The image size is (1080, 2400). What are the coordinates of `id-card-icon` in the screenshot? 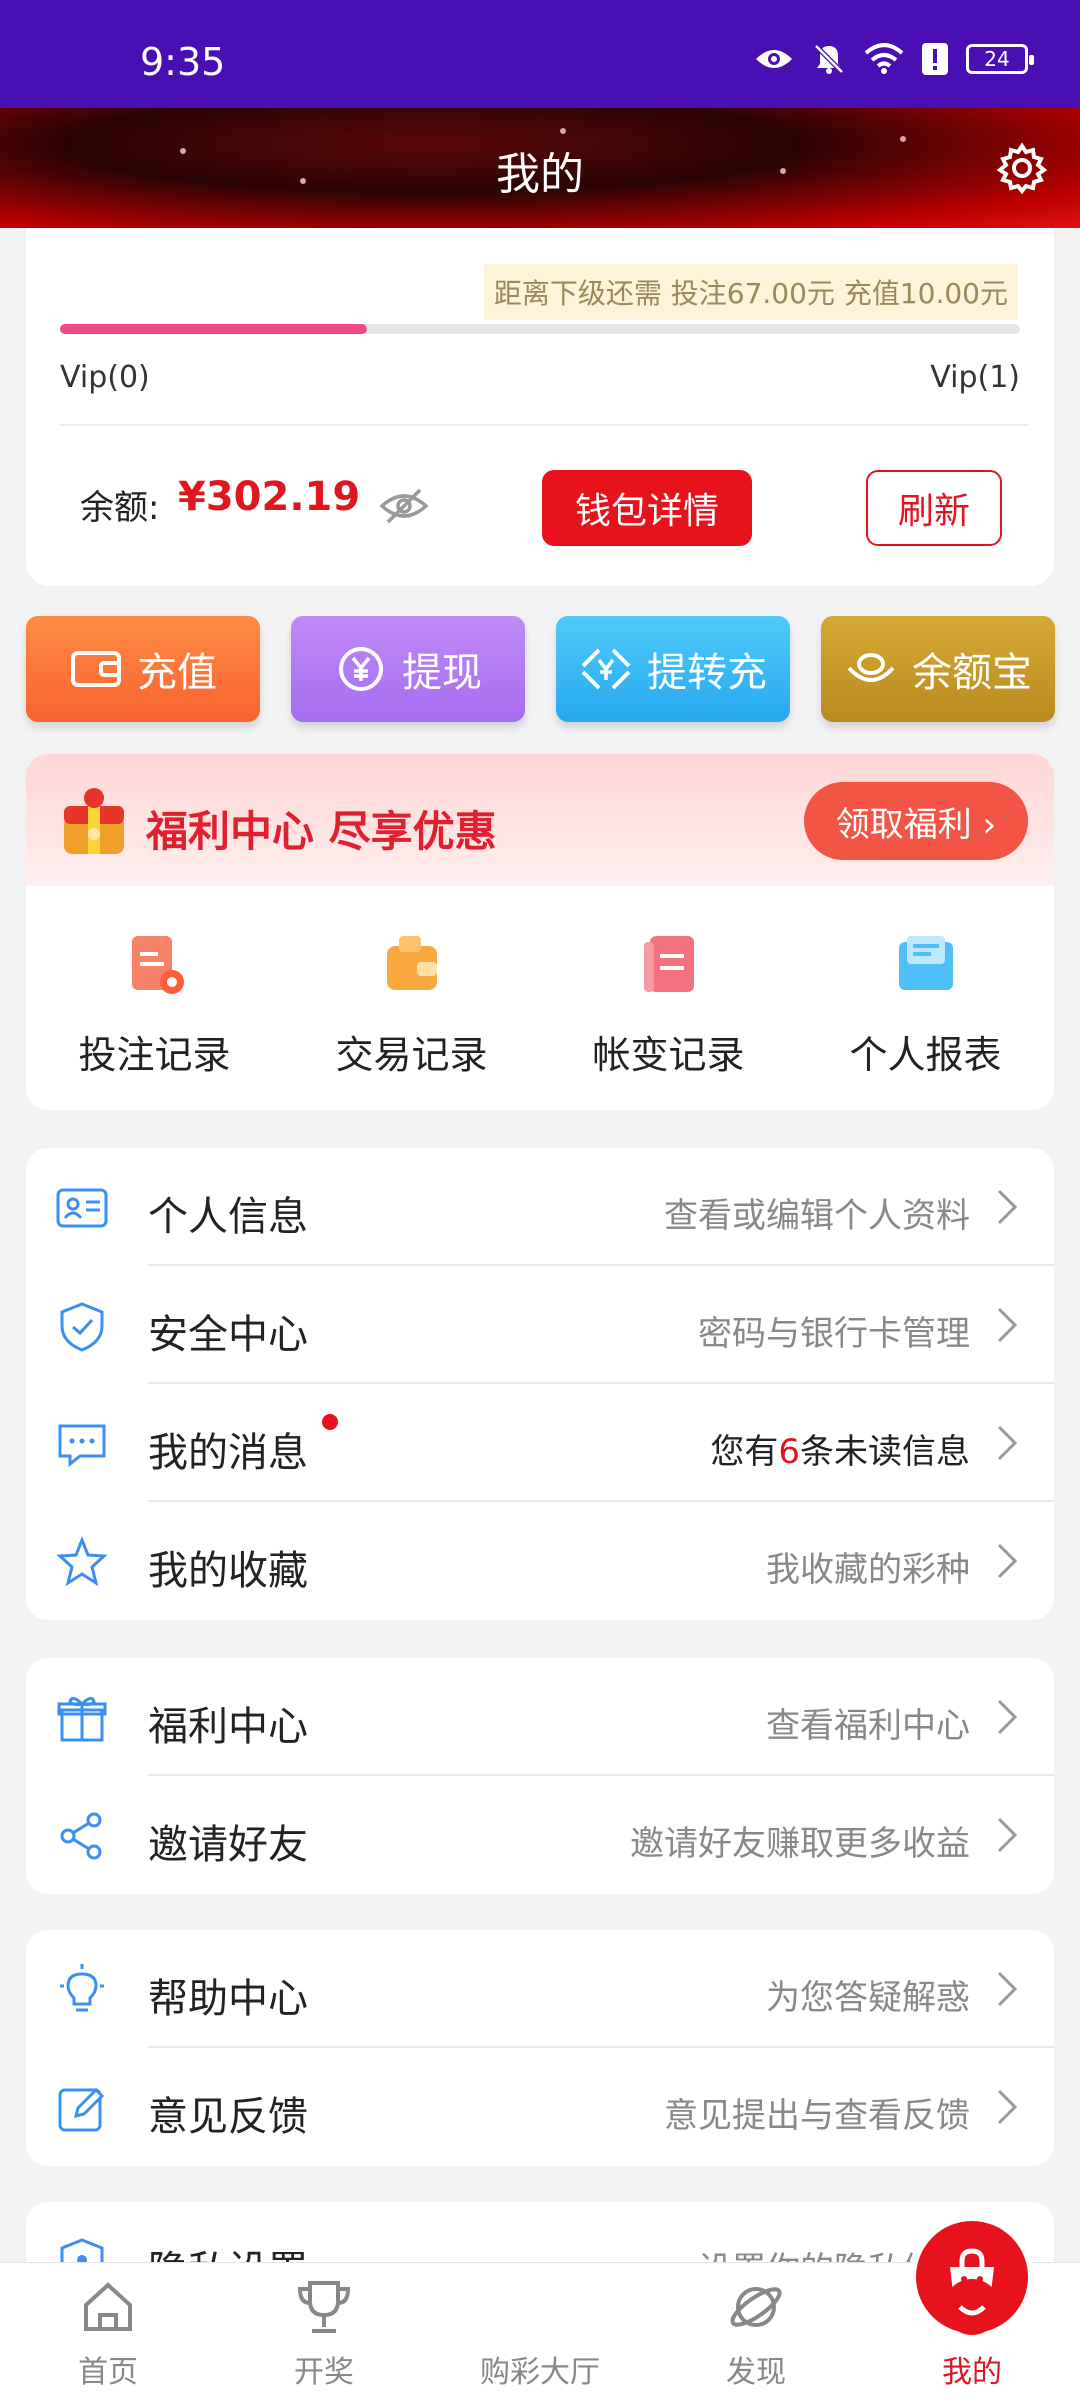 It's located at (82, 1208).